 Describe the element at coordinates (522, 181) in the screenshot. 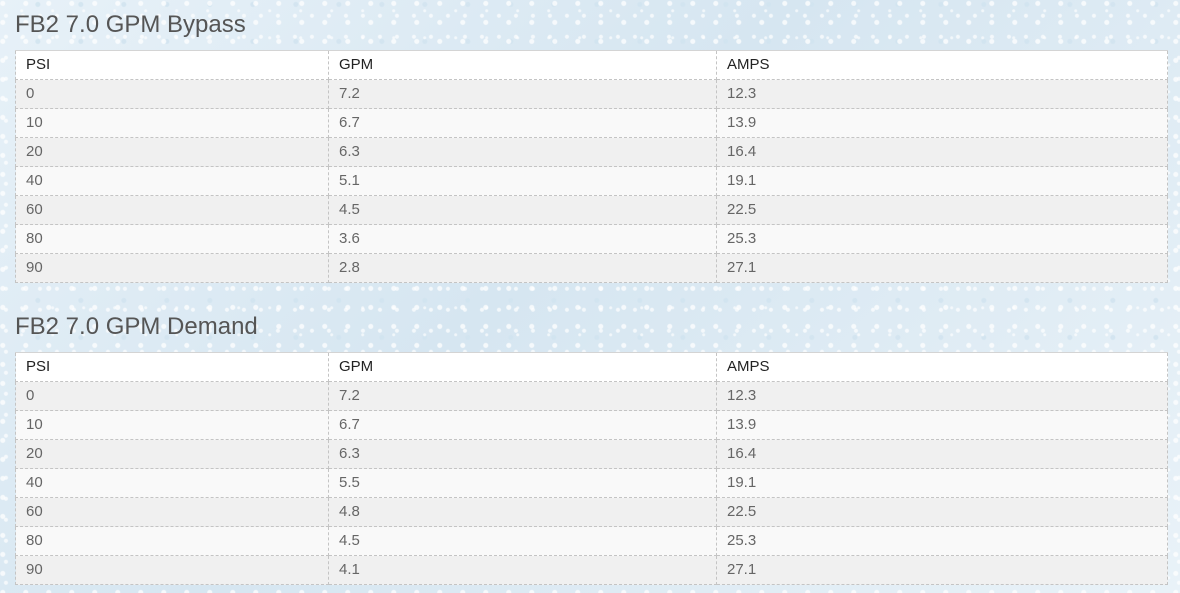

I see `cell-gpm: 5.1` at that location.